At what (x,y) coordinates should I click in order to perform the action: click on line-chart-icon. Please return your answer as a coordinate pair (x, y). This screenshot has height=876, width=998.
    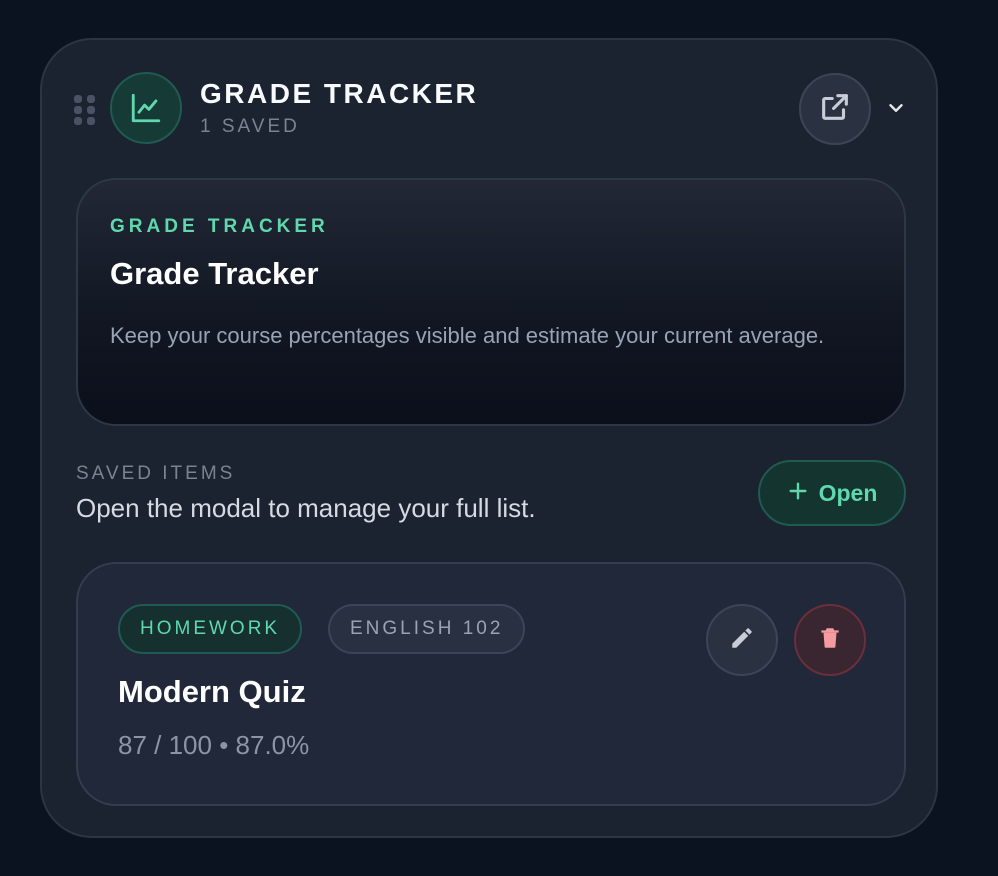
    Looking at the image, I should click on (146, 108).